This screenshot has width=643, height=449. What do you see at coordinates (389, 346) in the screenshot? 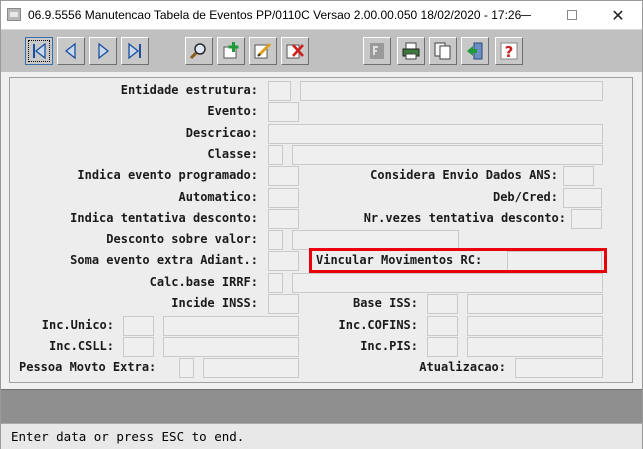
I see `label-inc-pis: Inc.PIS:` at bounding box center [389, 346].